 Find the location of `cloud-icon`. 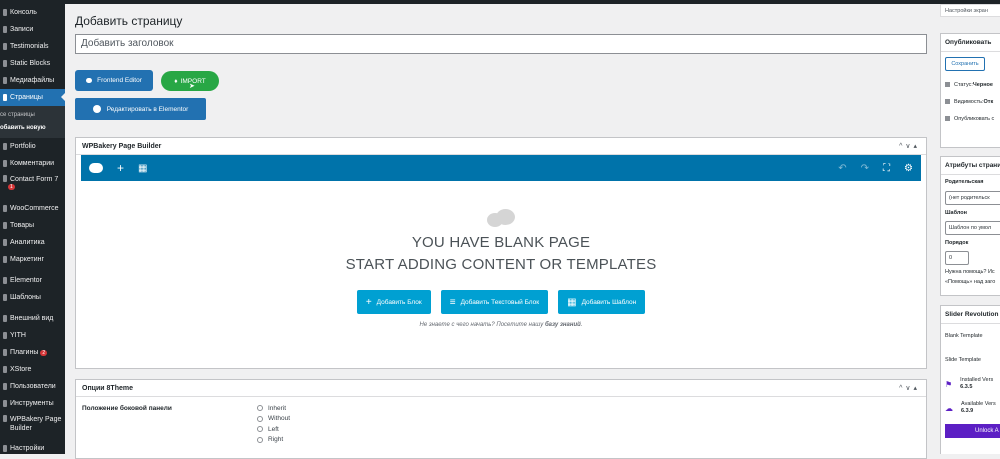

cloud-icon is located at coordinates (501, 218).